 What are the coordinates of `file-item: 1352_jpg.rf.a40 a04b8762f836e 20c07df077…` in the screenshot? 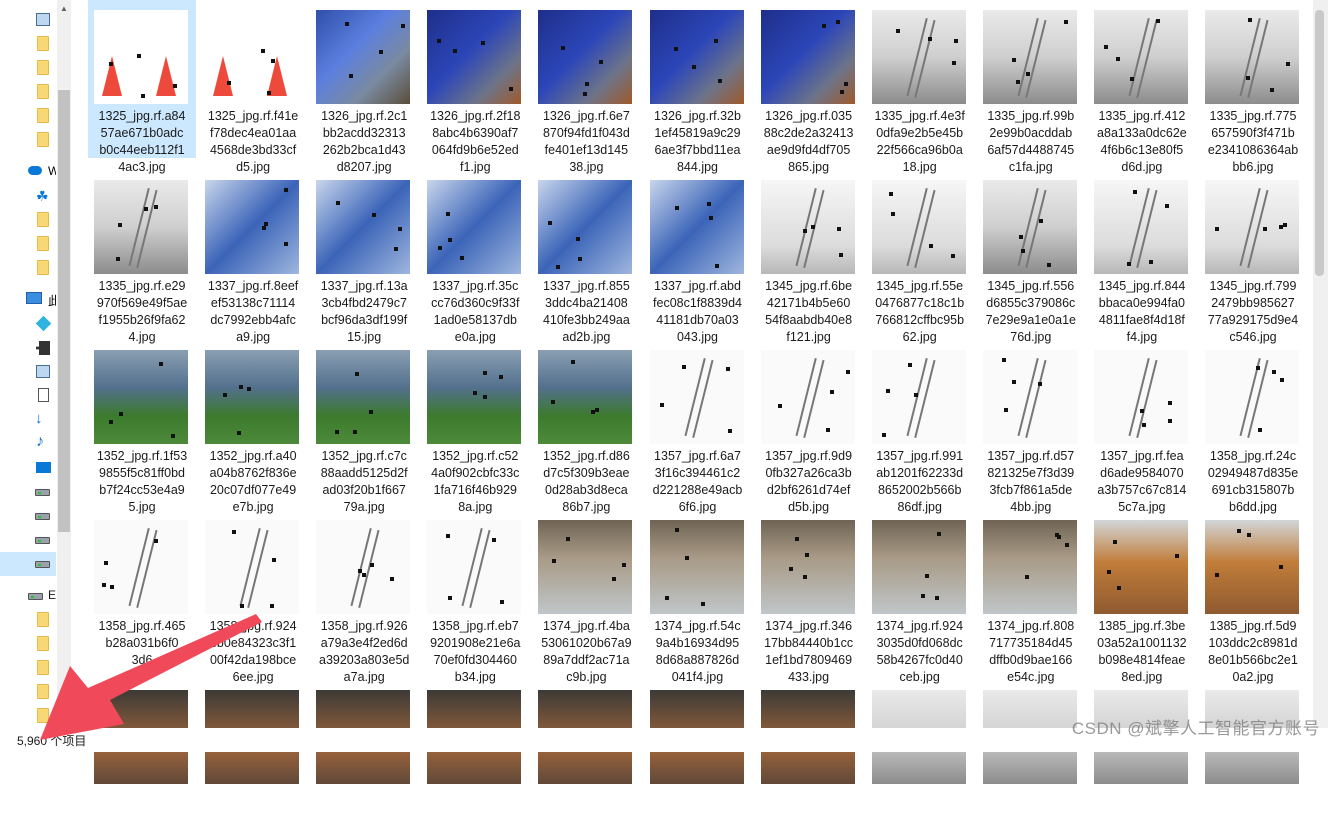 It's located at (253, 422).